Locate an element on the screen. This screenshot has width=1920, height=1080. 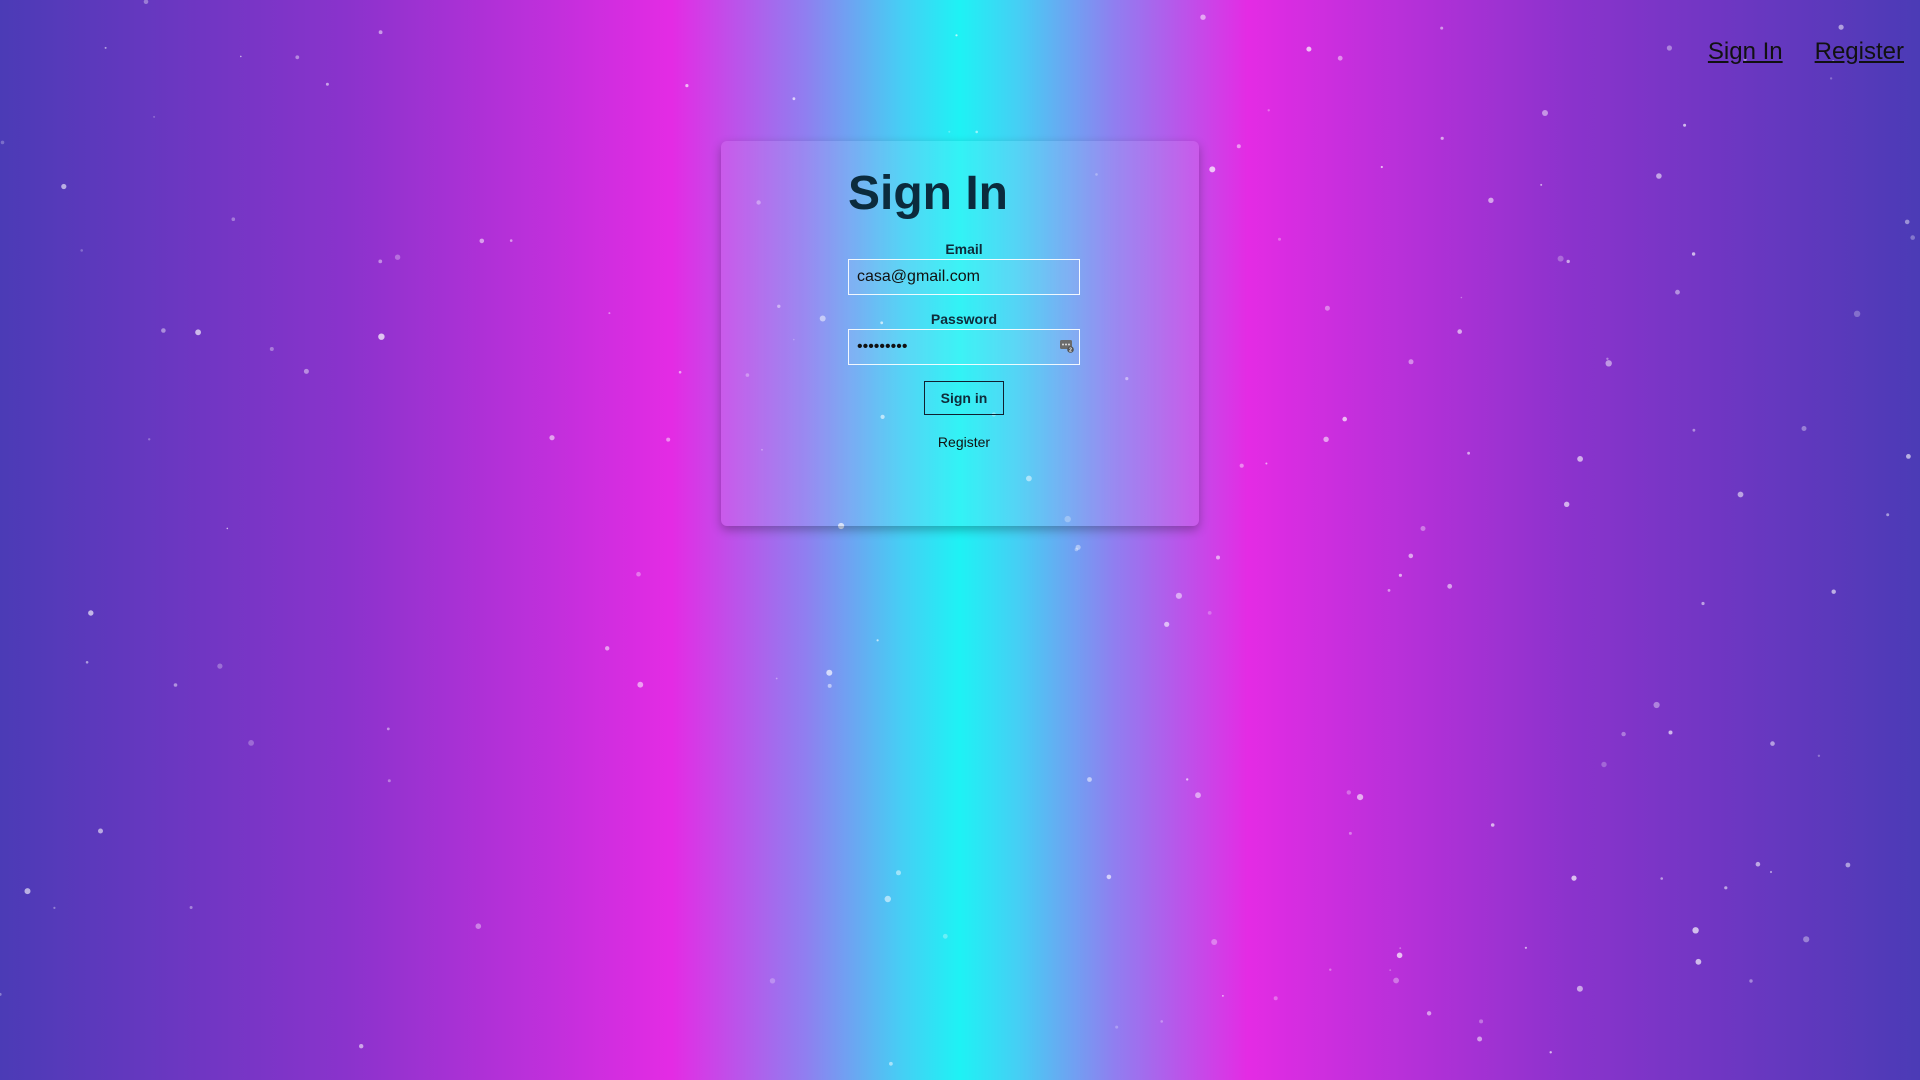
register-link: Register is located at coordinates (964, 442).